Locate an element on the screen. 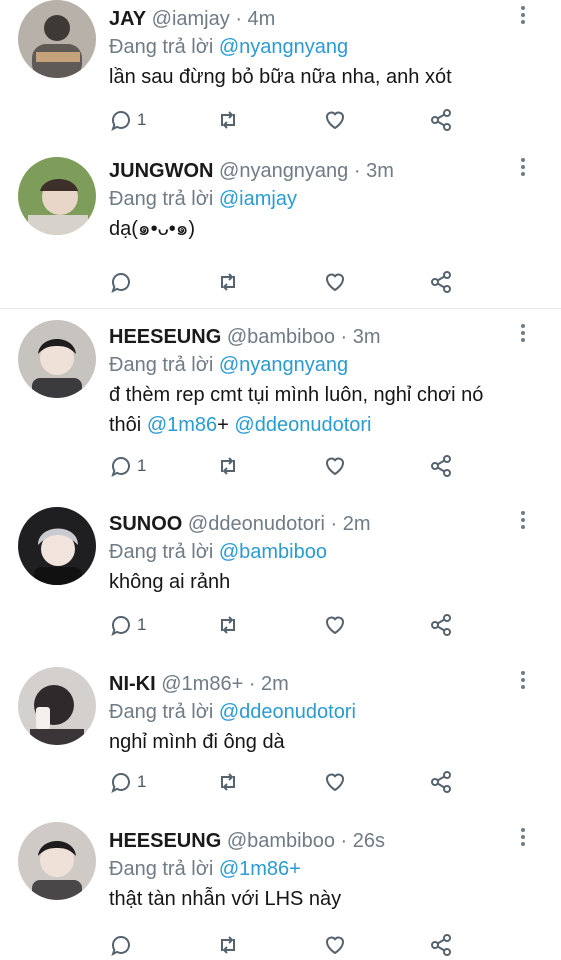  tweet-text-line: thôi @1m86+ @ddeonudotori is located at coordinates (240, 425).